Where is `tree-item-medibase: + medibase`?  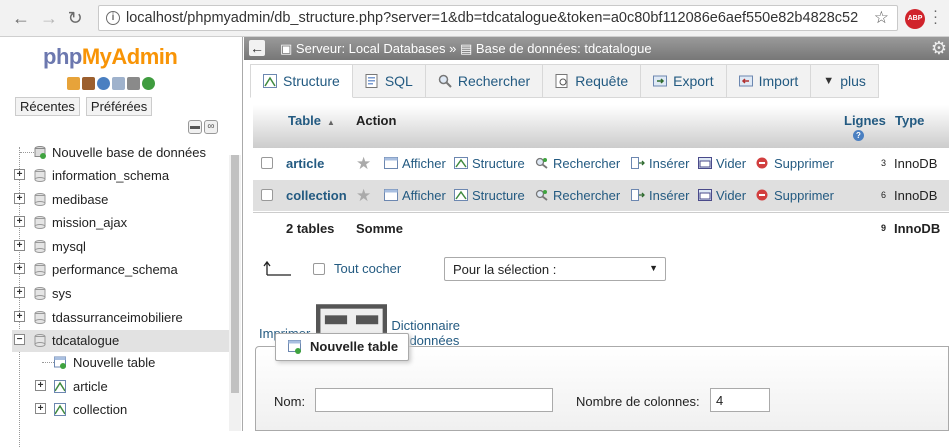
tree-item-medibase: + medibase is located at coordinates (121, 200).